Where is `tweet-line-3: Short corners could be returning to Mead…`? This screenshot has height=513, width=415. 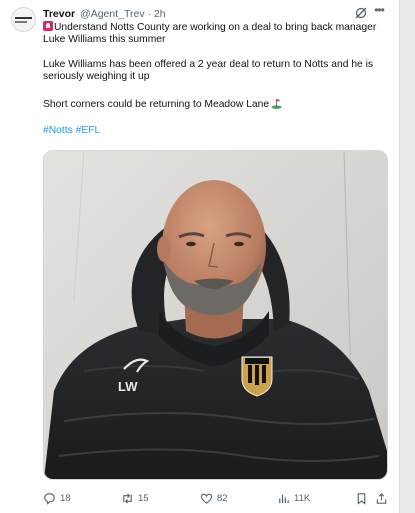
tweet-line-3: Short corners could be returning to Mead… is located at coordinates (156, 104).